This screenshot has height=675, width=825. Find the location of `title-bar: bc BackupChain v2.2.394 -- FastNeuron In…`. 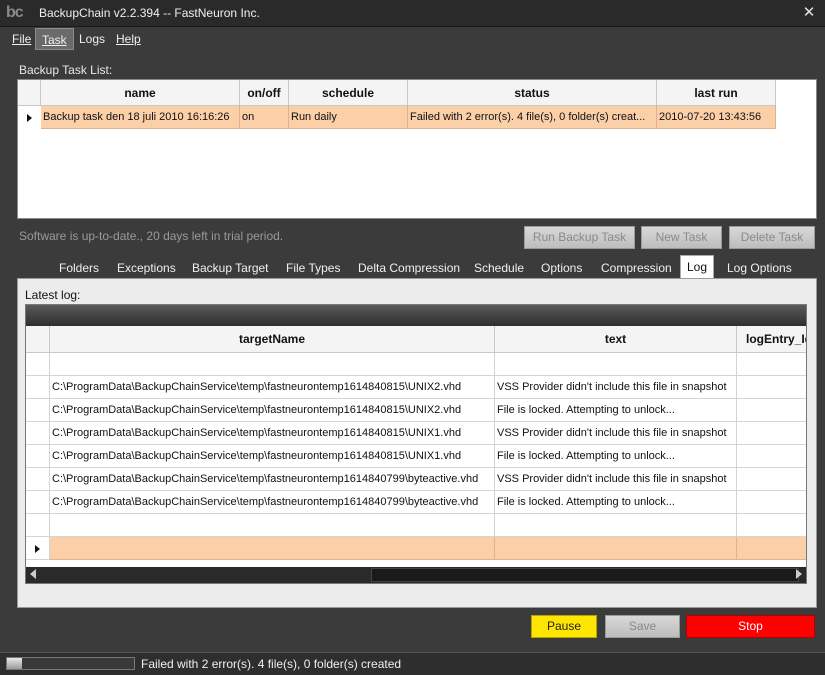

title-bar: bc BackupChain v2.2.394 -- FastNeuron In… is located at coordinates (412, 13).